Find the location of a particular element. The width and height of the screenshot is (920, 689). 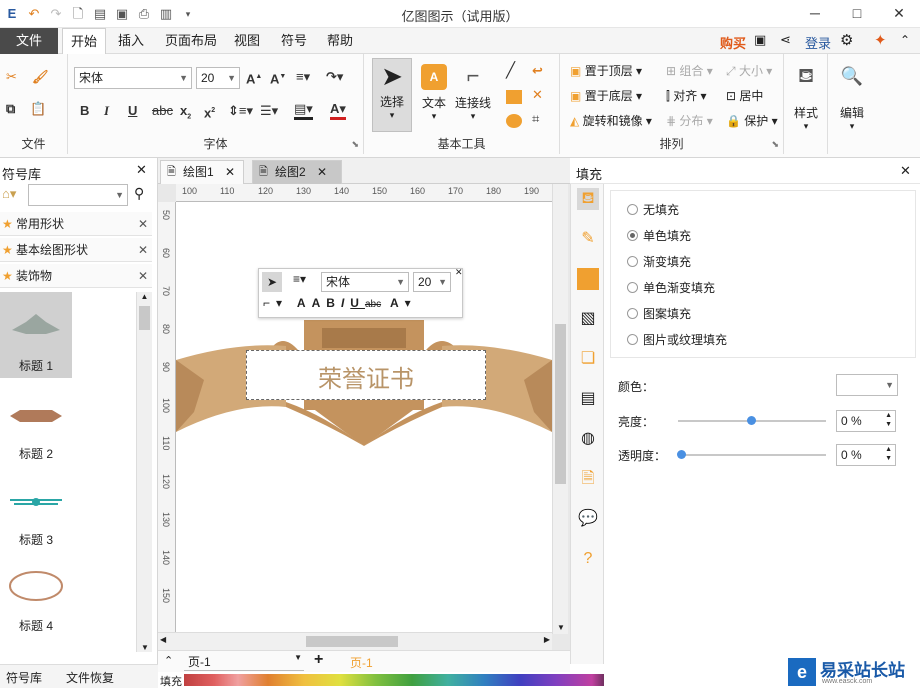

connector-icon: ⌐▾ is located at coordinates (275, 303).